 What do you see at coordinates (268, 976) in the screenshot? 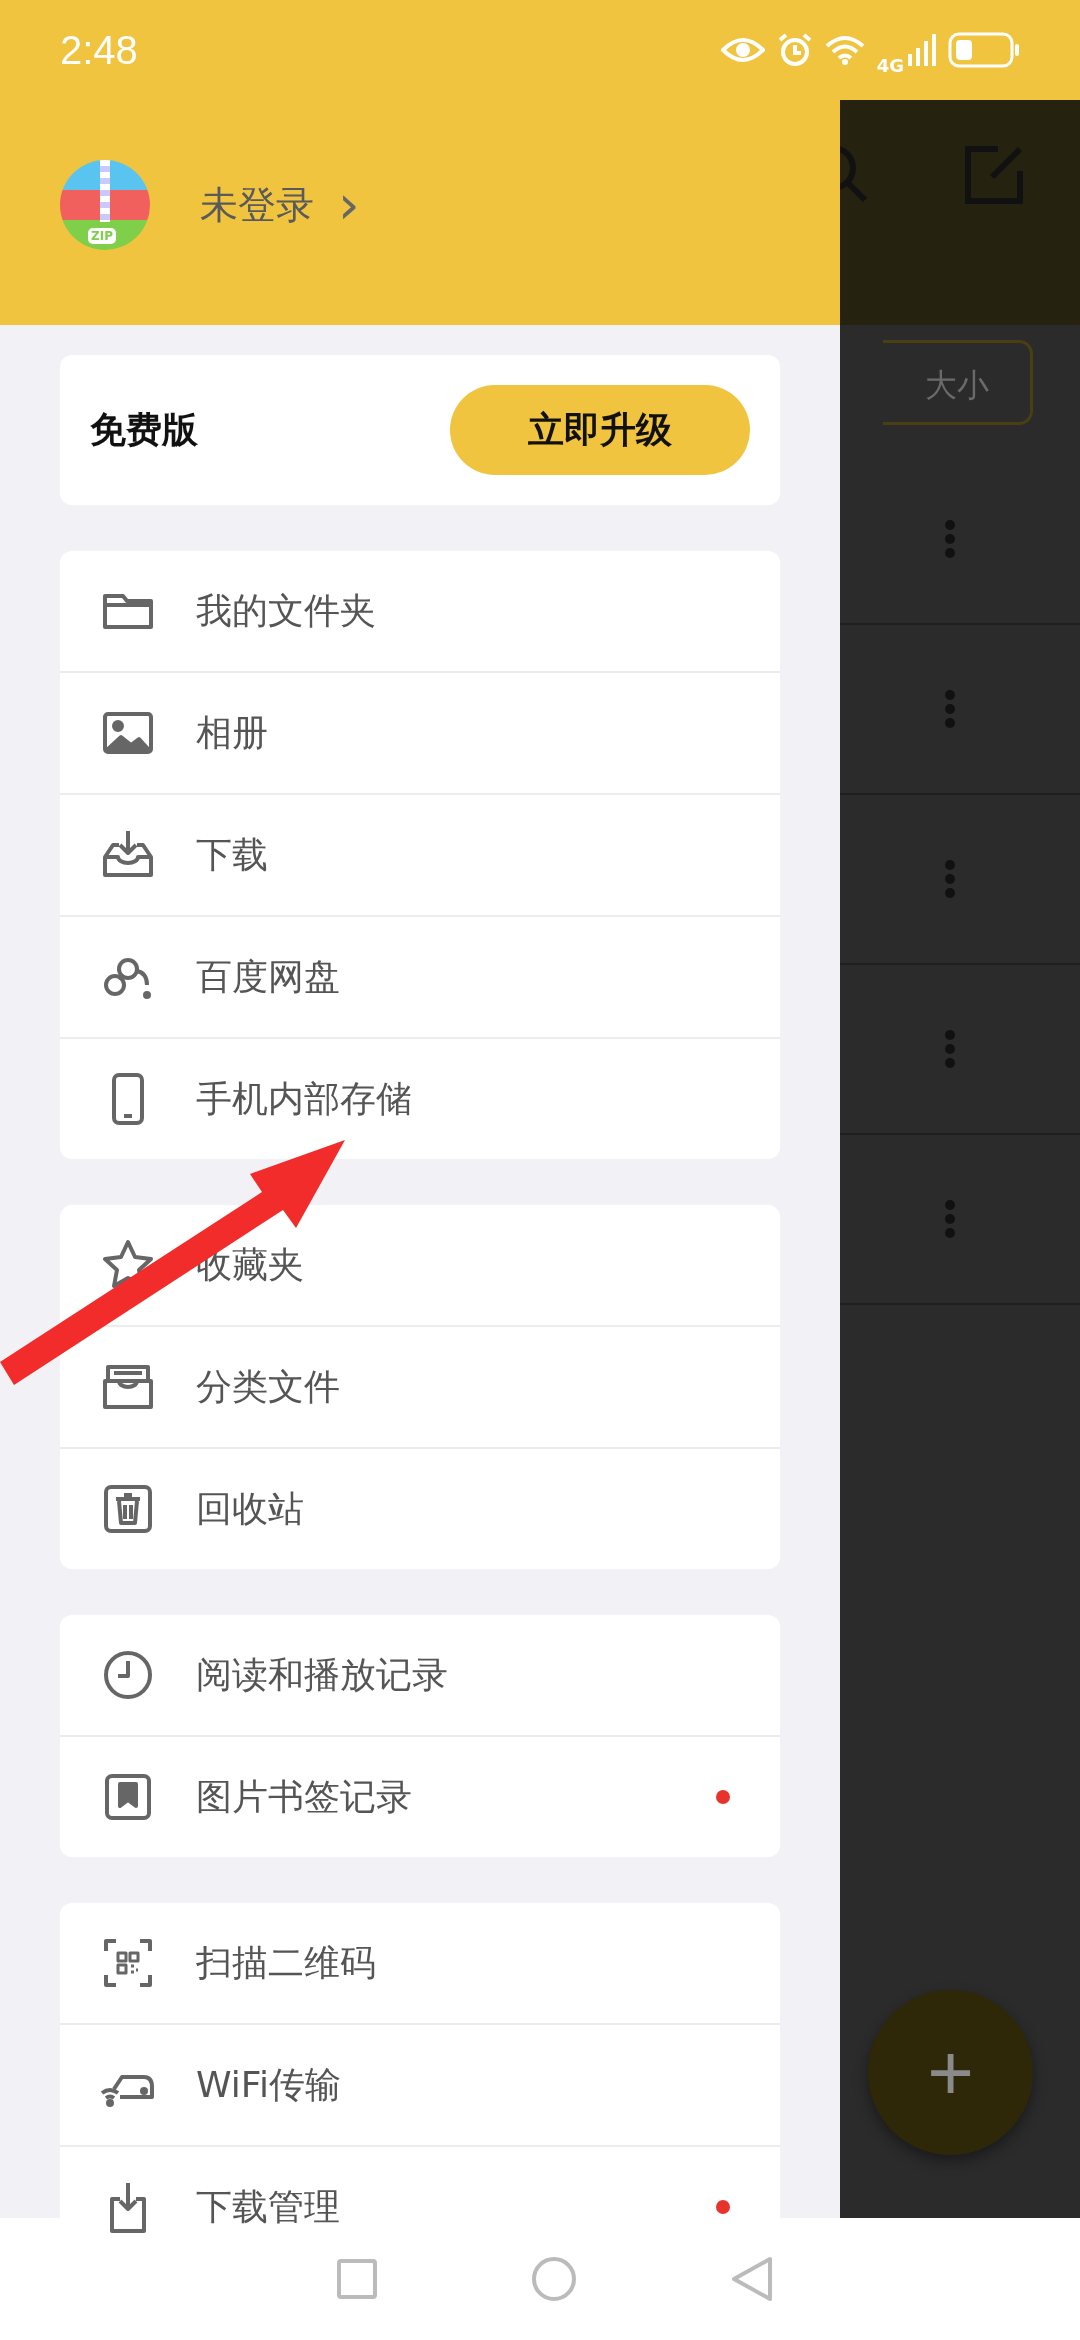
I see `menu-label: 百度网盘` at bounding box center [268, 976].